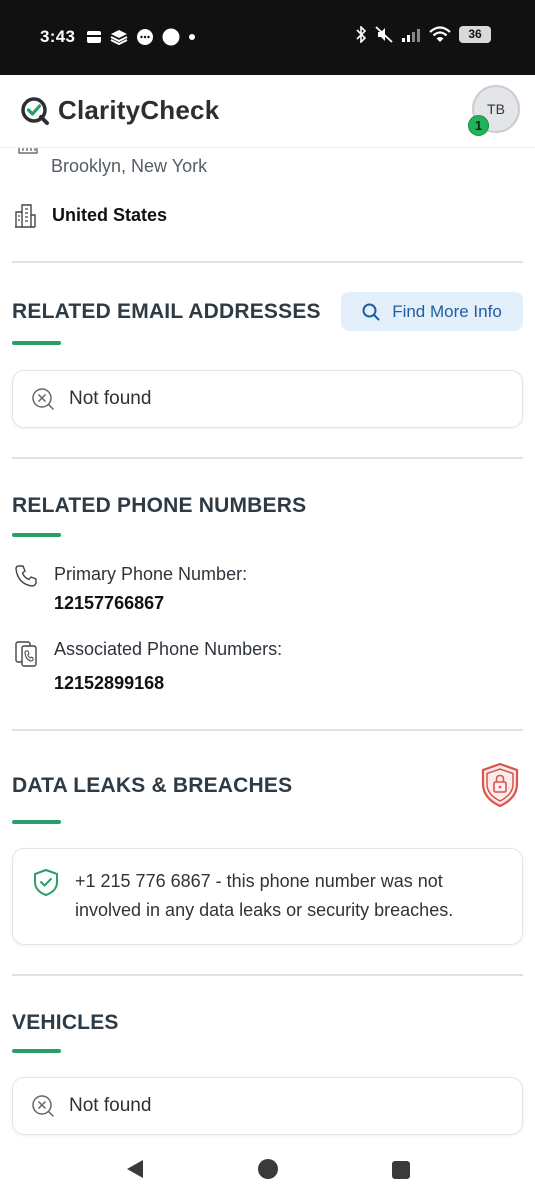  What do you see at coordinates (361, 34) in the screenshot?
I see `bluetooth-icon` at bounding box center [361, 34].